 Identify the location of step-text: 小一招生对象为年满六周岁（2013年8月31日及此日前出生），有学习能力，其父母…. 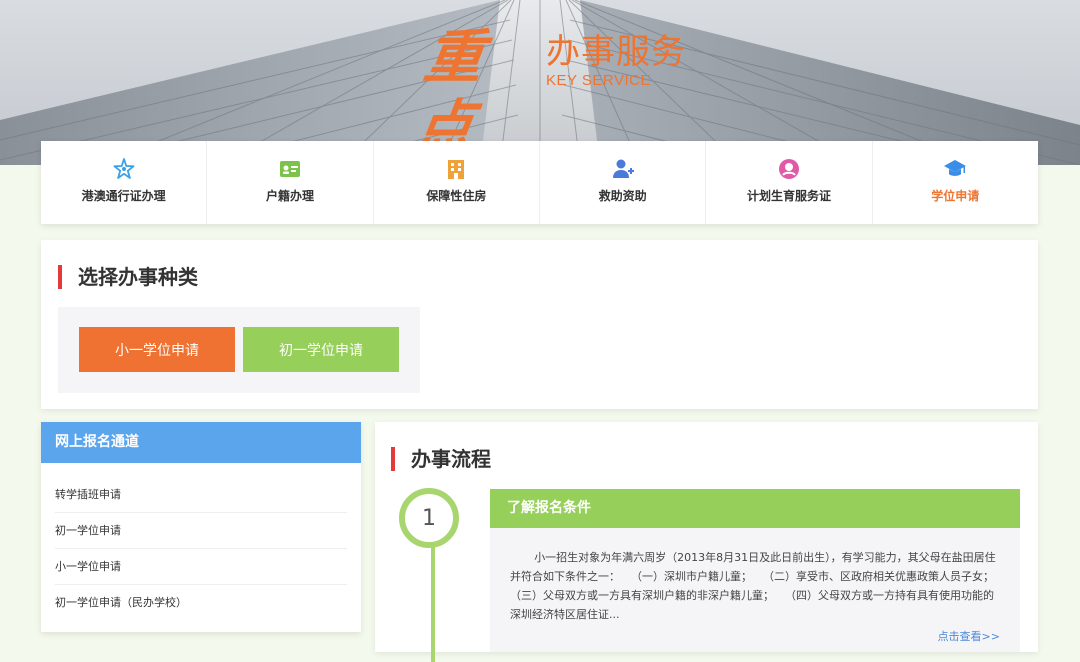
(760, 586).